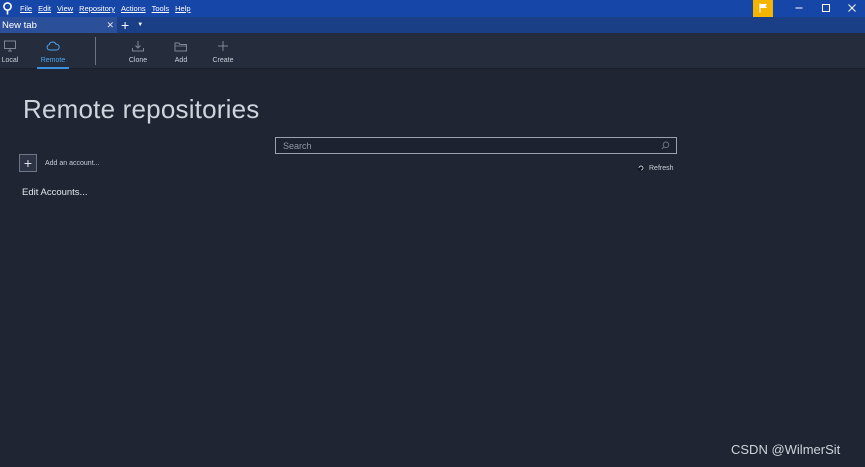 The image size is (865, 467). What do you see at coordinates (432, 51) in the screenshot?
I see `toolbar: Local Remote Clone Add Create` at bounding box center [432, 51].